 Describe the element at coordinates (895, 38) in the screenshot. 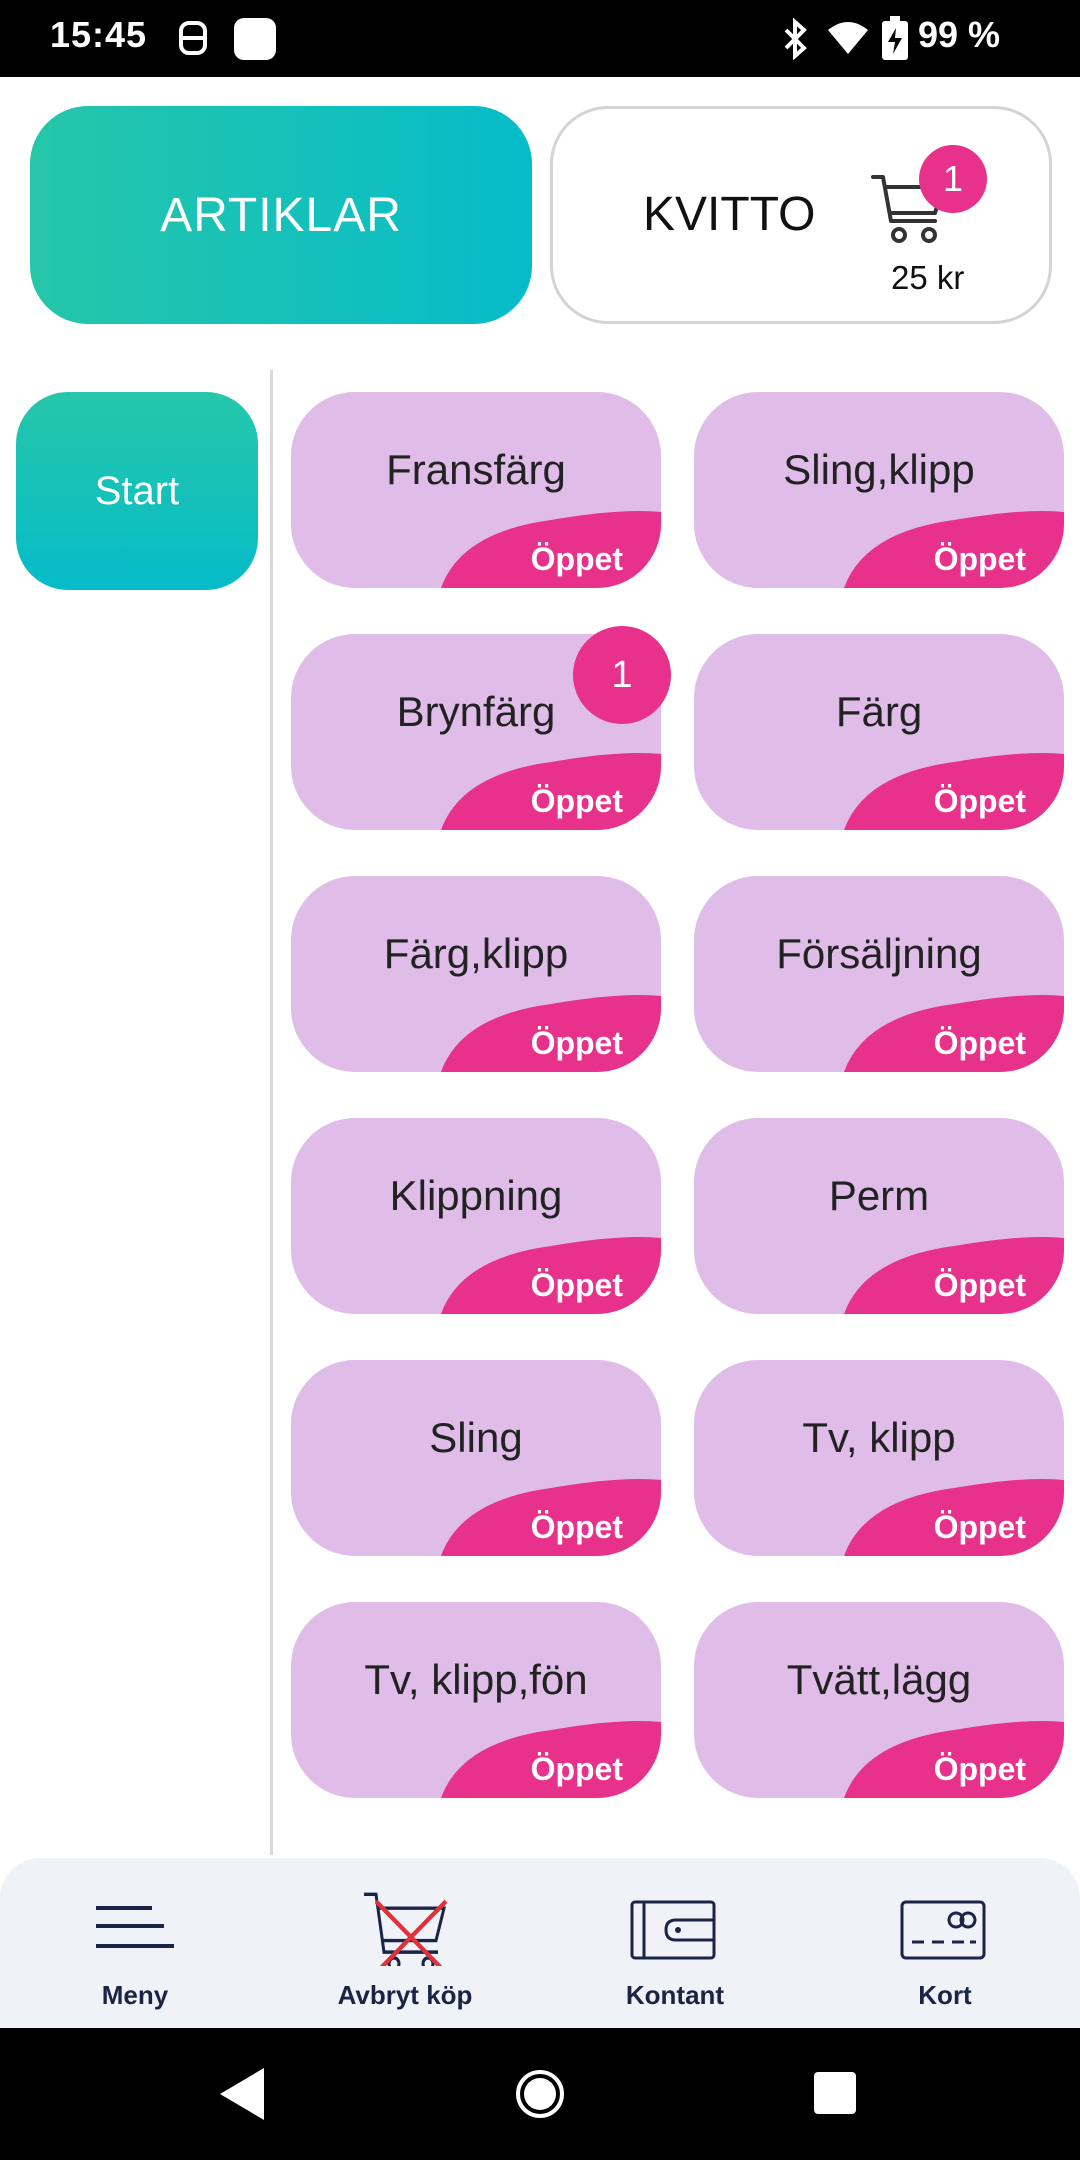

I see `battery-icon` at that location.